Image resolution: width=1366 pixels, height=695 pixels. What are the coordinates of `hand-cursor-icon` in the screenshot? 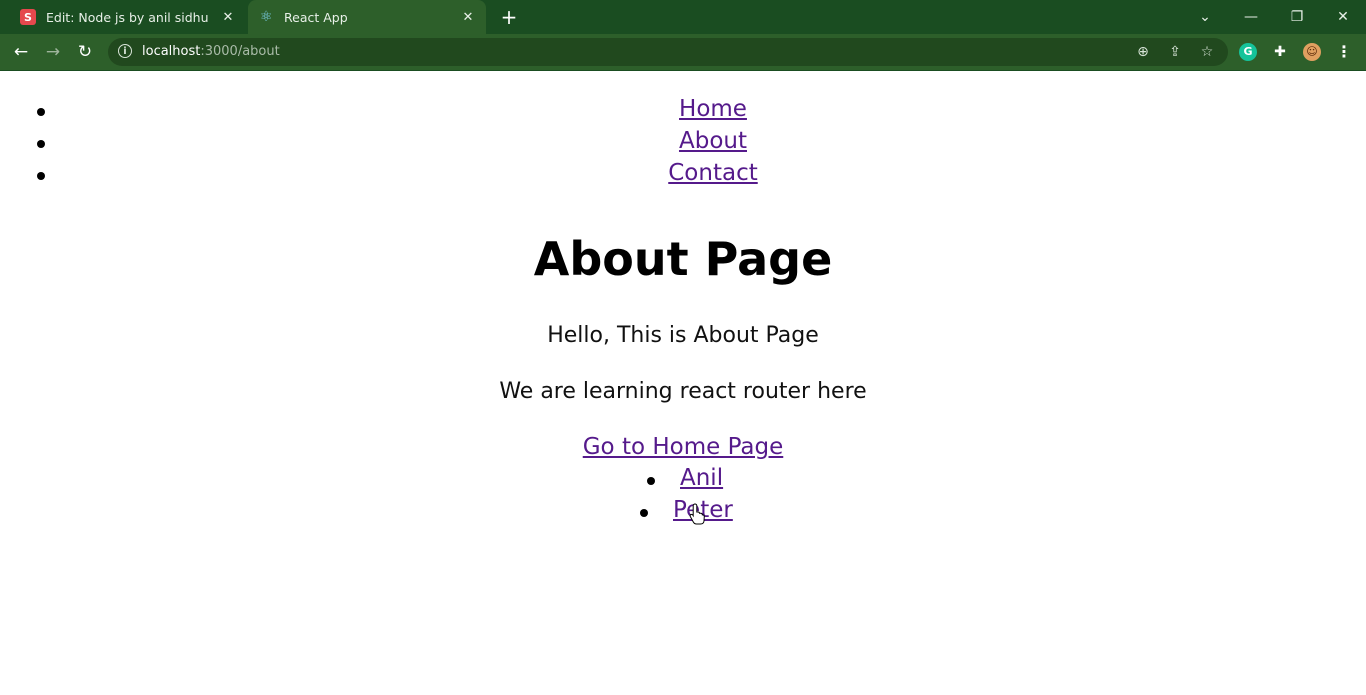 It's located at (697, 514).